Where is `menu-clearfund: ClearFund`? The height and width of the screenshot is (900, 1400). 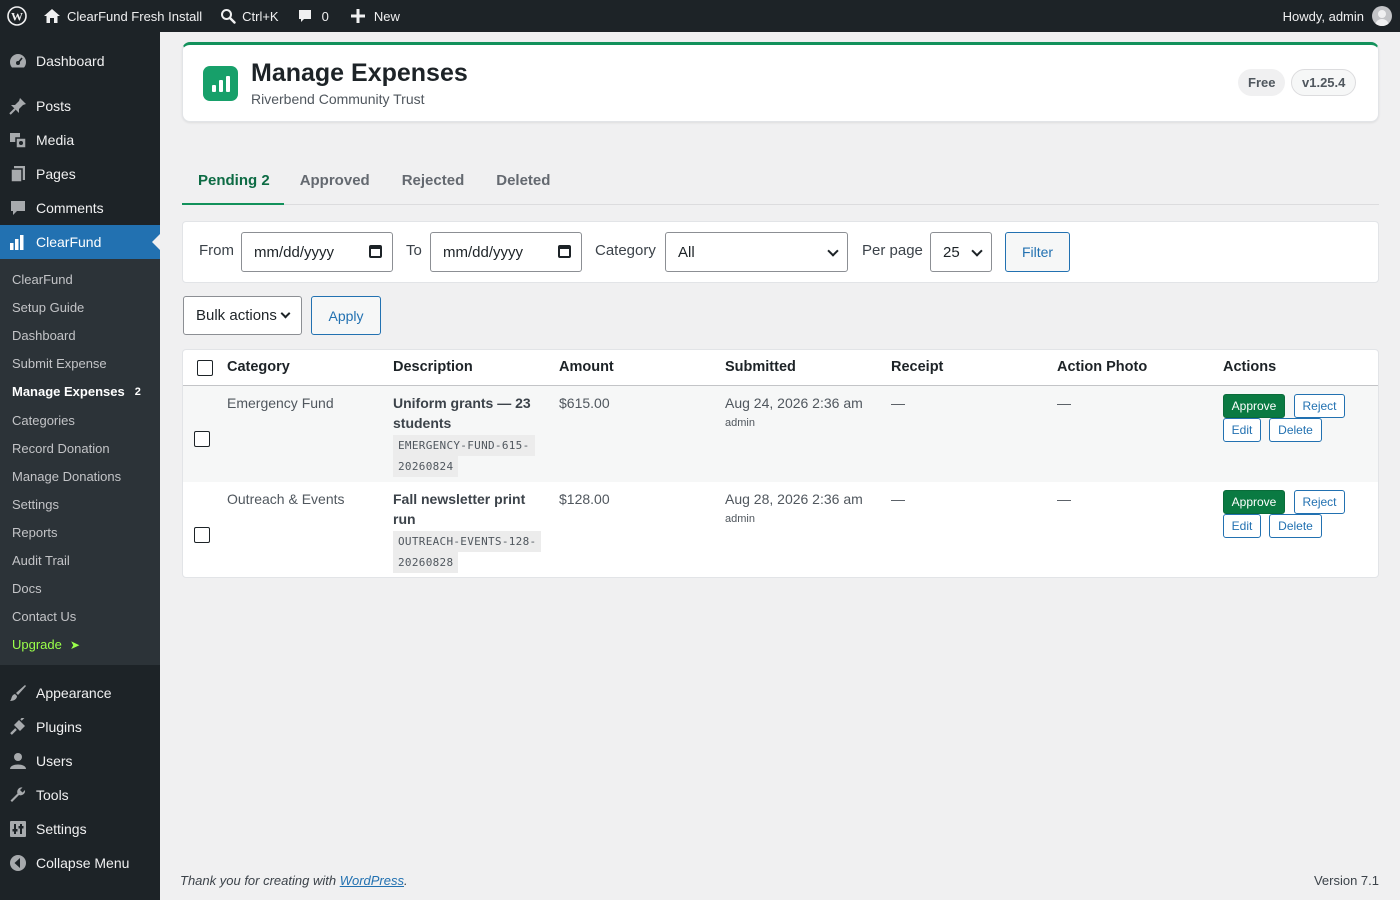 menu-clearfund: ClearFund is located at coordinates (80, 242).